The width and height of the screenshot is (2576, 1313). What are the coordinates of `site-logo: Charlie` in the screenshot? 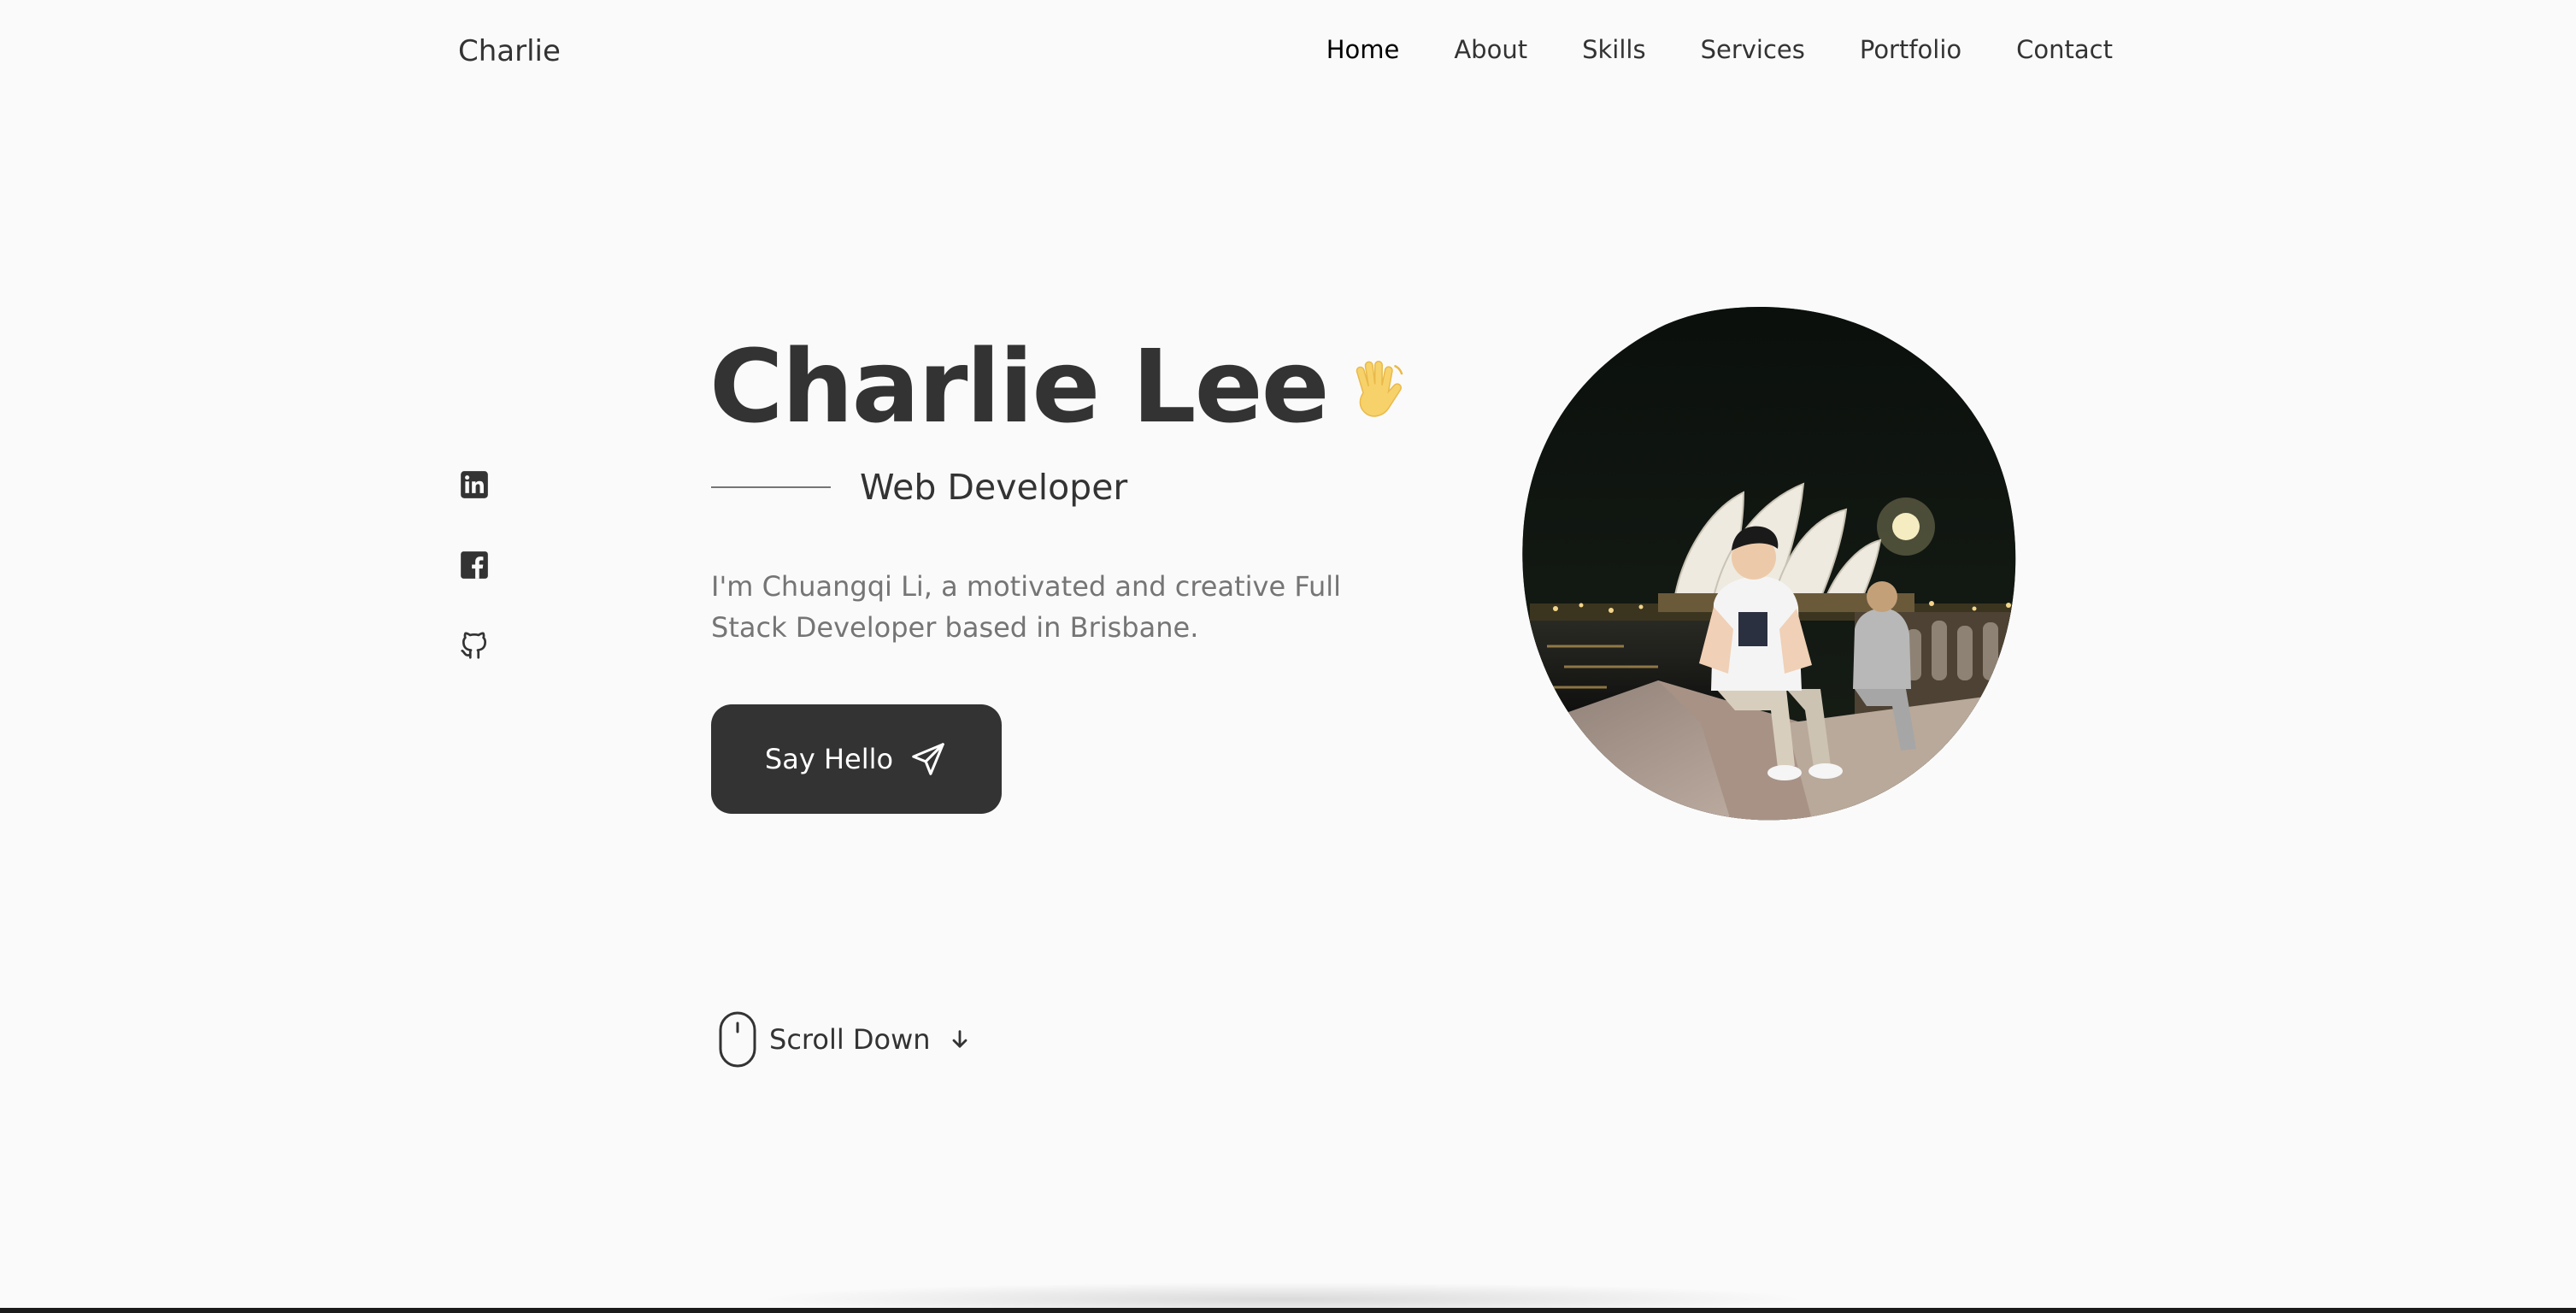 It's located at (509, 51).